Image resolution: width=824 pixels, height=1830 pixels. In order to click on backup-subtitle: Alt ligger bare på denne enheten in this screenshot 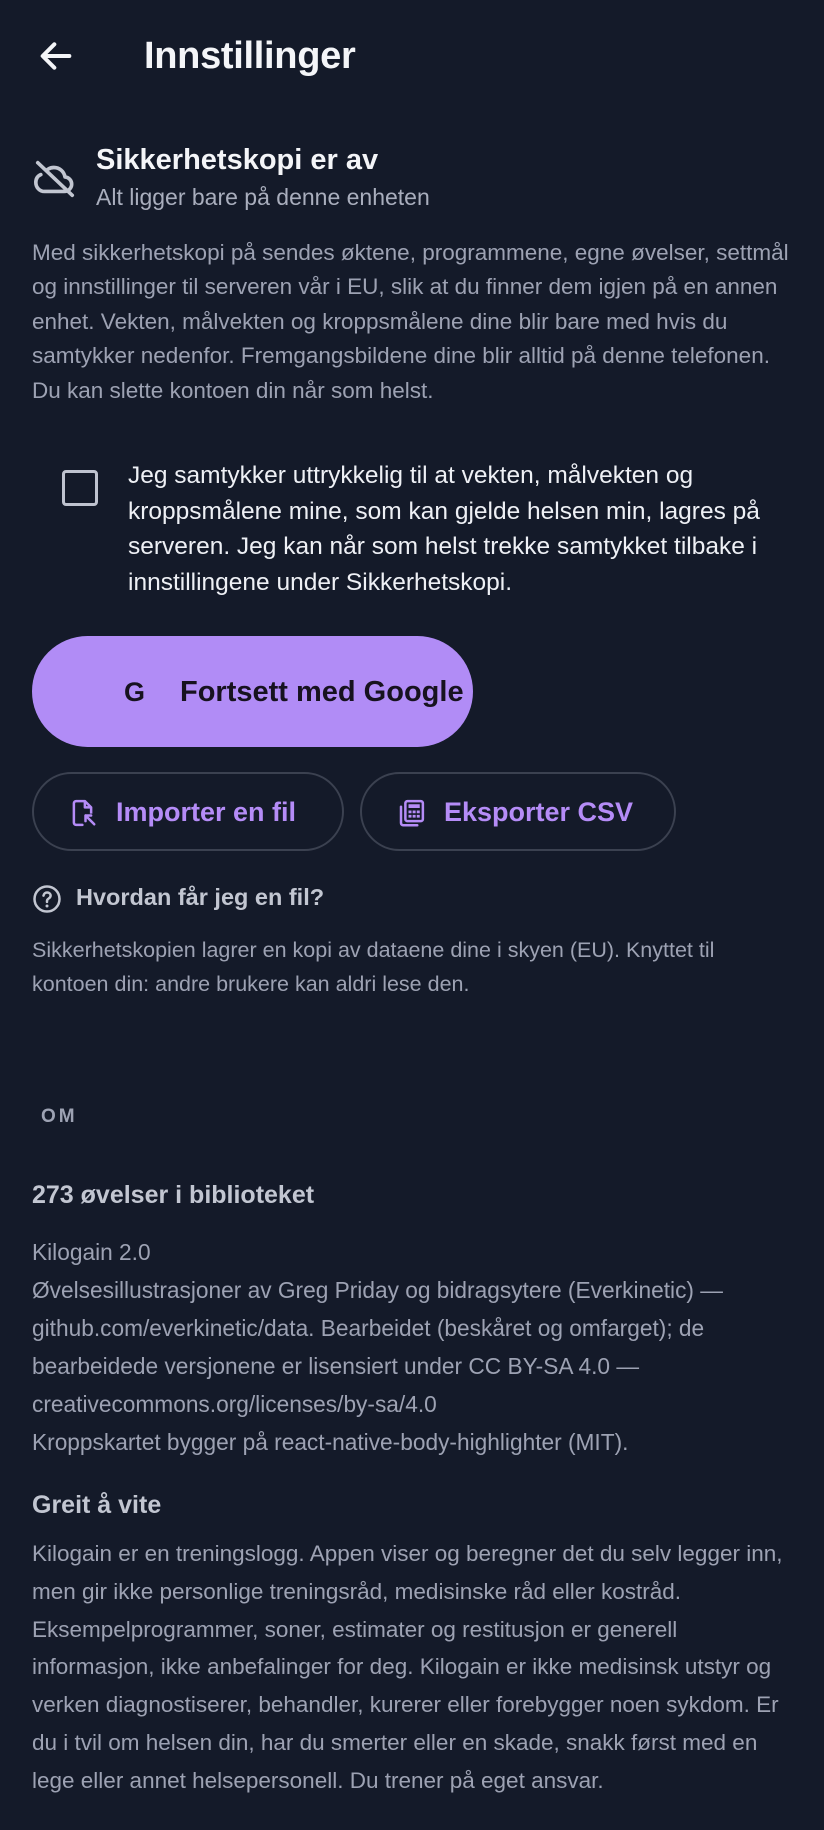, I will do `click(263, 197)`.